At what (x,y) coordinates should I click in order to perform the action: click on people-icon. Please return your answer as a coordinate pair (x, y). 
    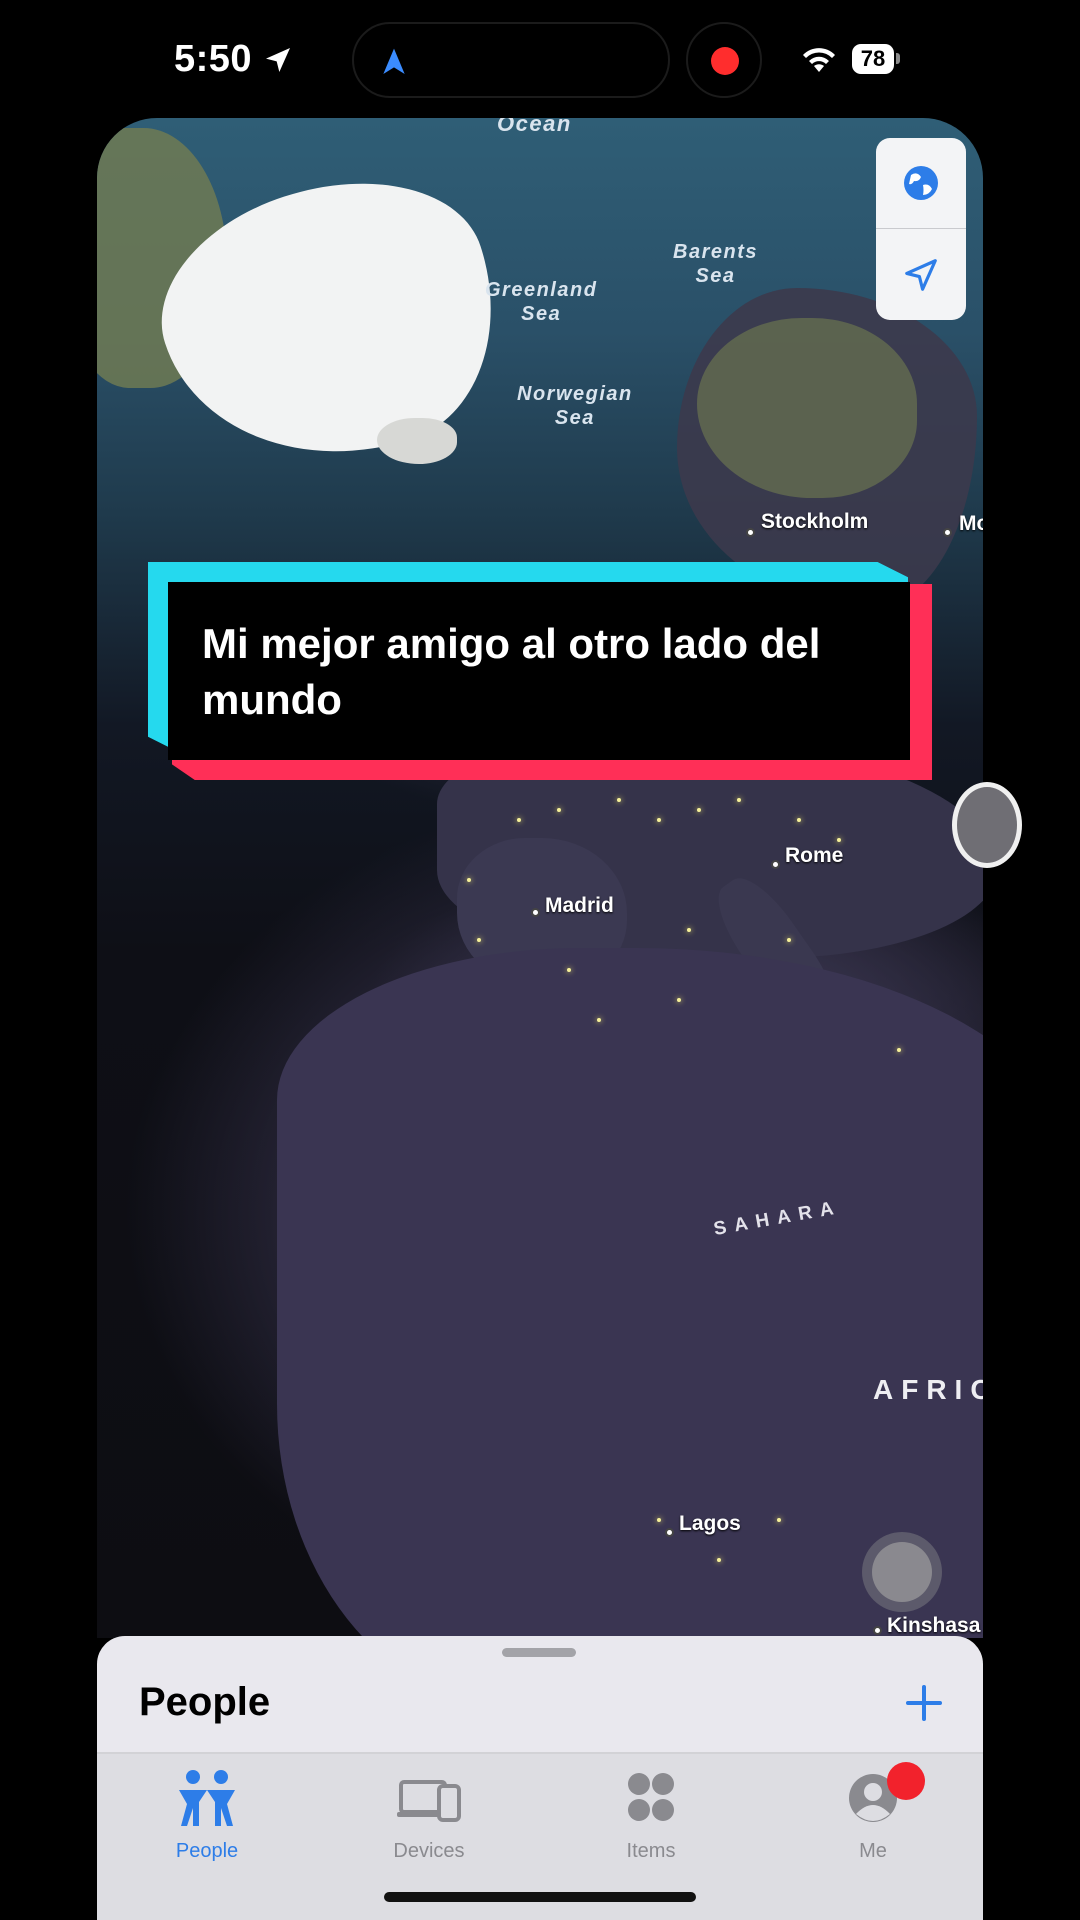
    Looking at the image, I should click on (207, 1798).